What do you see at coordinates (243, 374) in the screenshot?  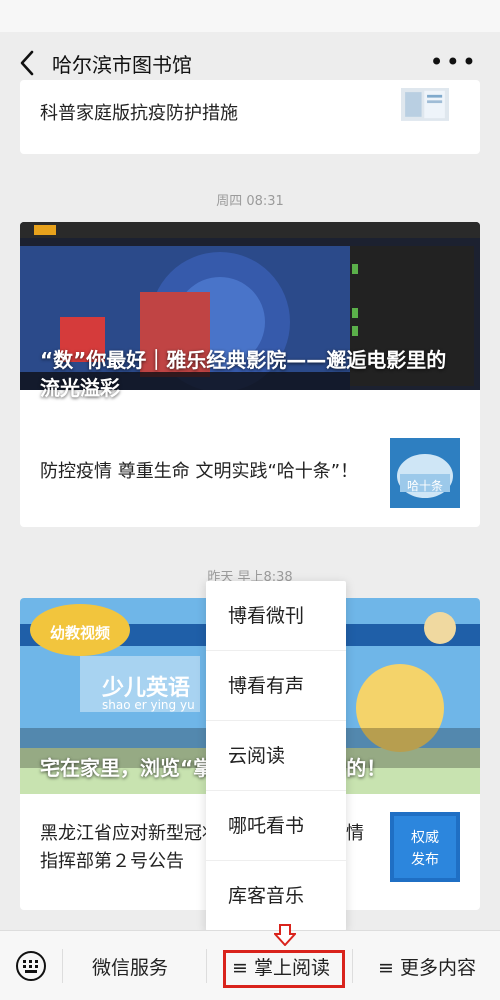 I see `hero-caption: “数”你最好｜雅乐经典影院——邂逅电影里的流光溢彩` at bounding box center [243, 374].